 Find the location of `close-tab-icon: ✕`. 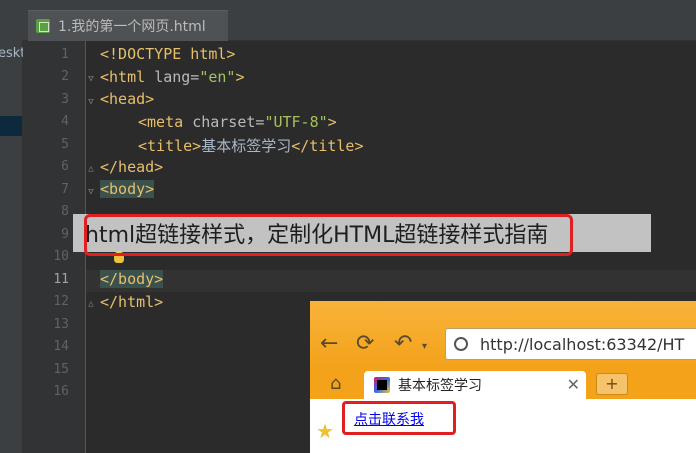

close-tab-icon: ✕ is located at coordinates (573, 384).